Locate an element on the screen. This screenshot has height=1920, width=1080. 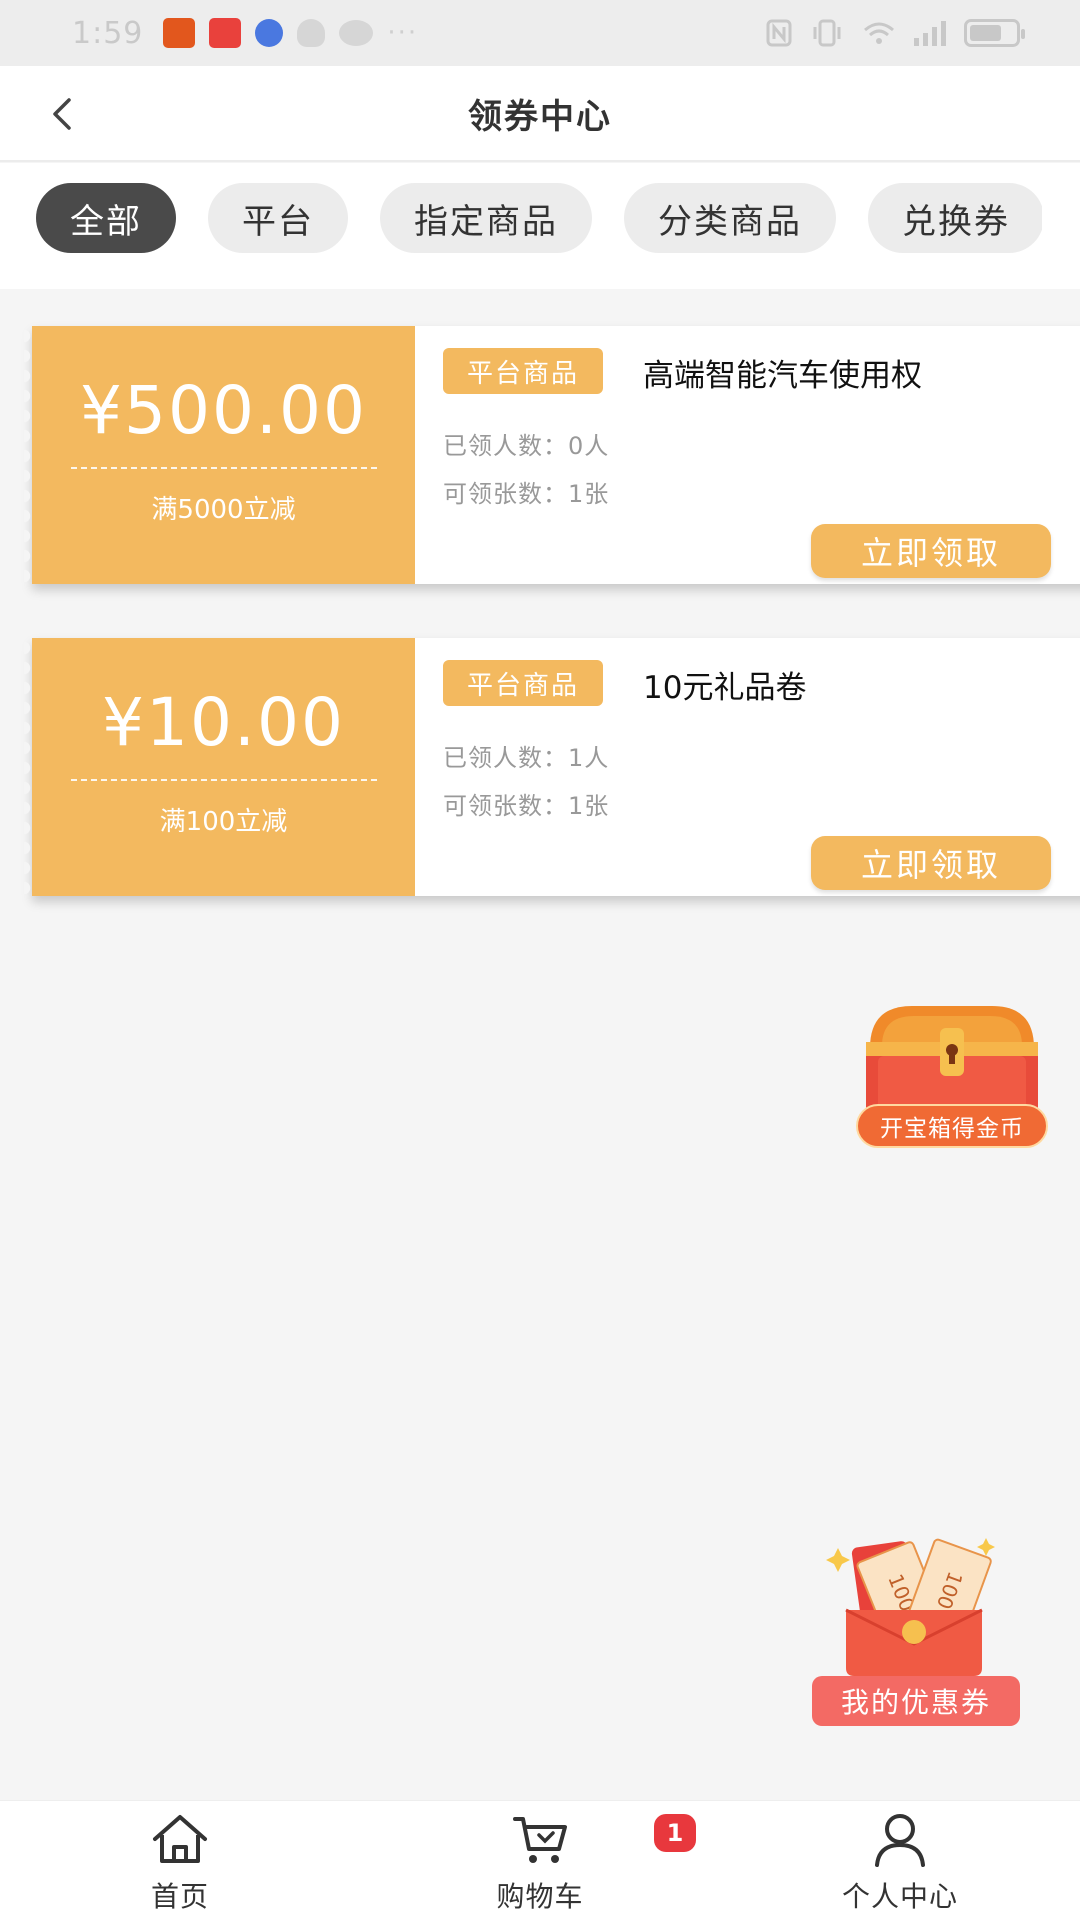
coupon-amount: ¥10.00 is located at coordinates (223, 722).